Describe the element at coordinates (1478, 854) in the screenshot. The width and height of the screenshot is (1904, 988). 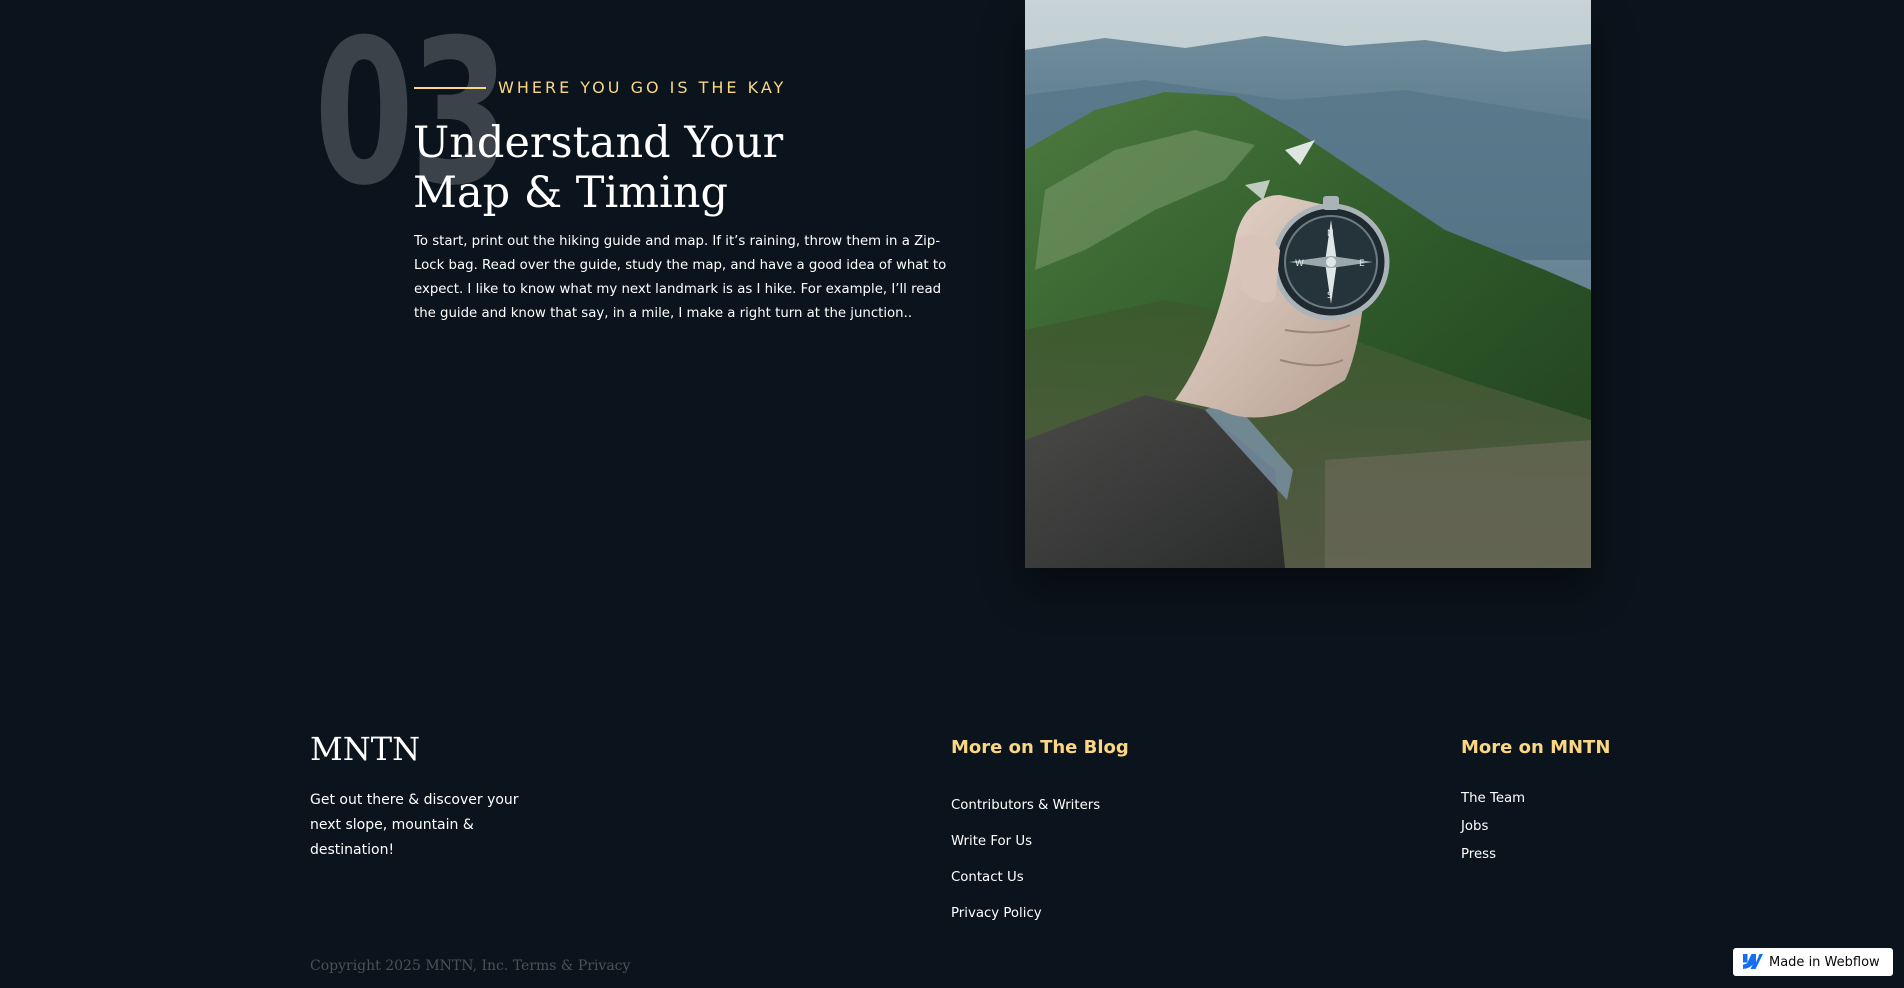
I see `footer-link-press: Press` at that location.